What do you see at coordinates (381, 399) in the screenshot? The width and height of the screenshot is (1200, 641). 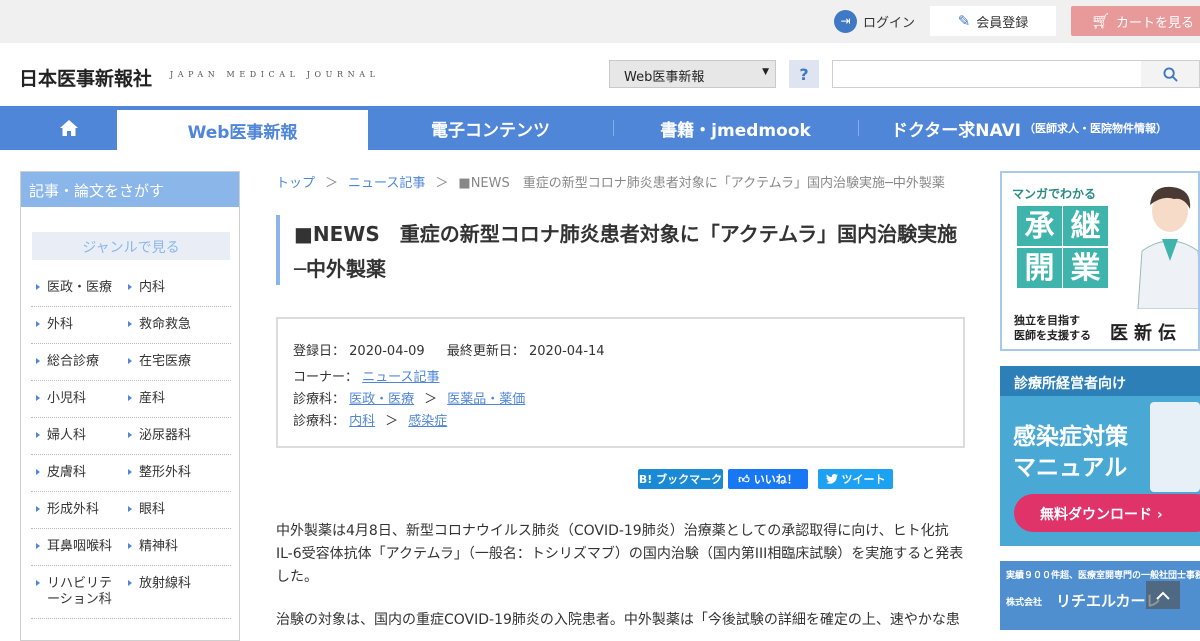 I see `dept-link: 医政・医療` at bounding box center [381, 399].